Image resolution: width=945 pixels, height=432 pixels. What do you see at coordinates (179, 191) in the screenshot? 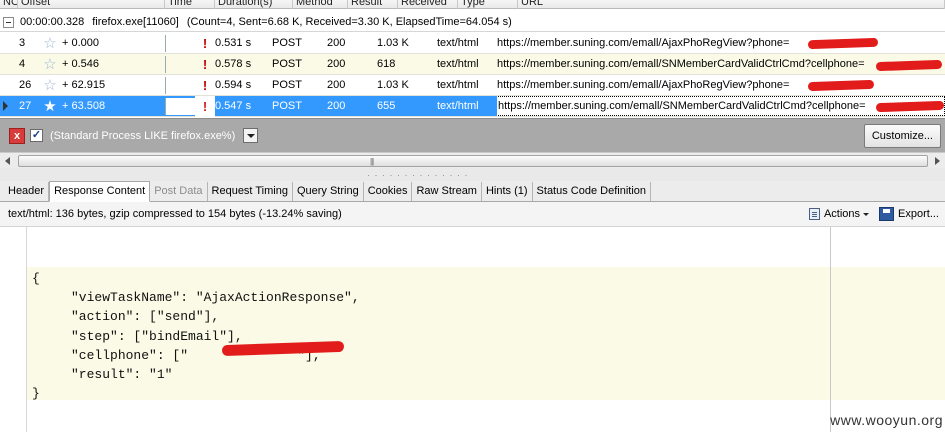
I see `tab-post-data: Post Data` at bounding box center [179, 191].